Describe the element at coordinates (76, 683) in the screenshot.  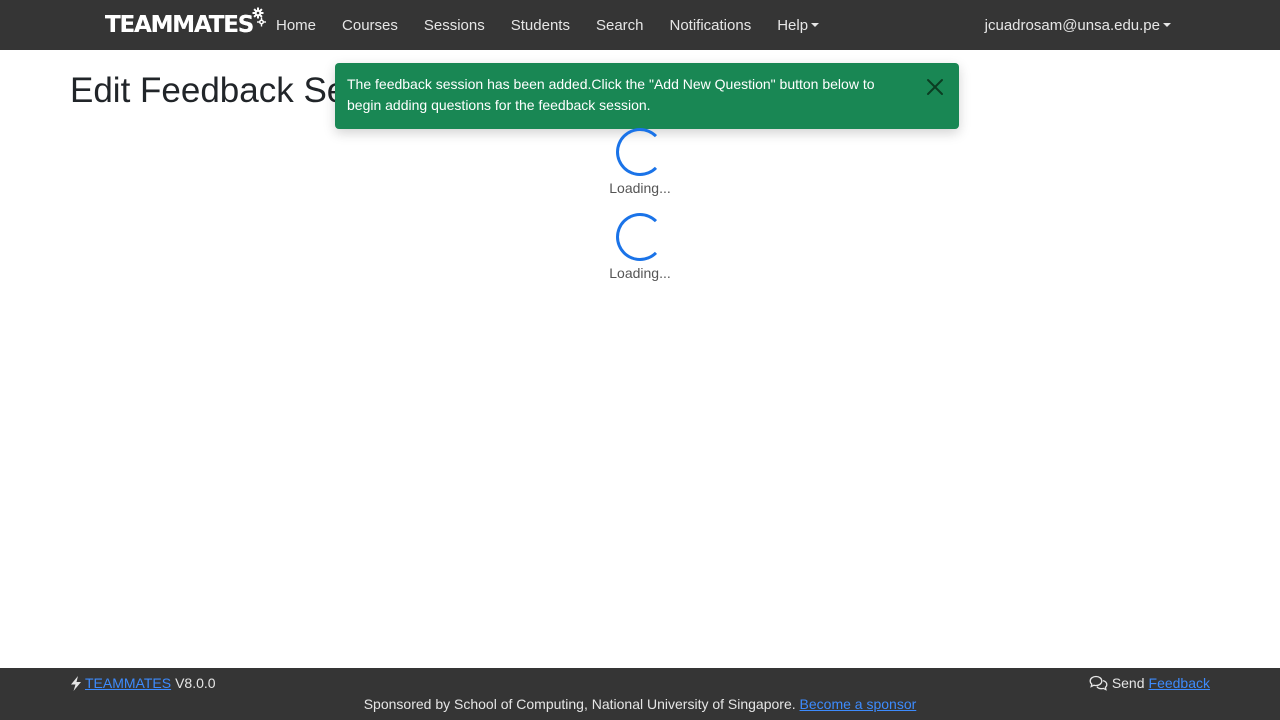
I see `bolt-icon` at that location.